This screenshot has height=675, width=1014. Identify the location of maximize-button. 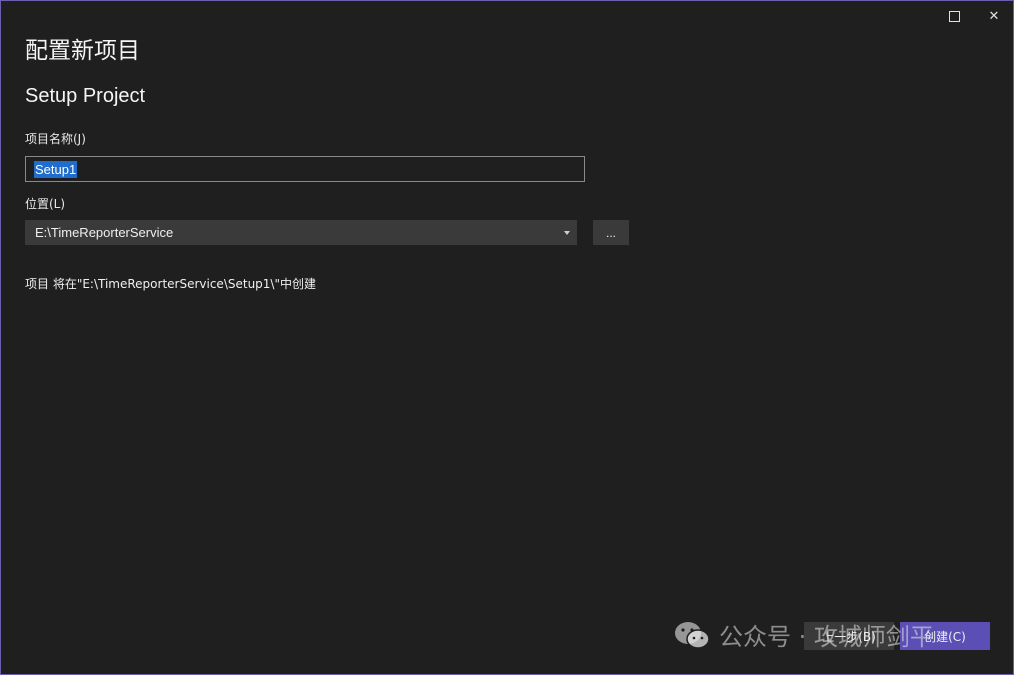
(954, 16).